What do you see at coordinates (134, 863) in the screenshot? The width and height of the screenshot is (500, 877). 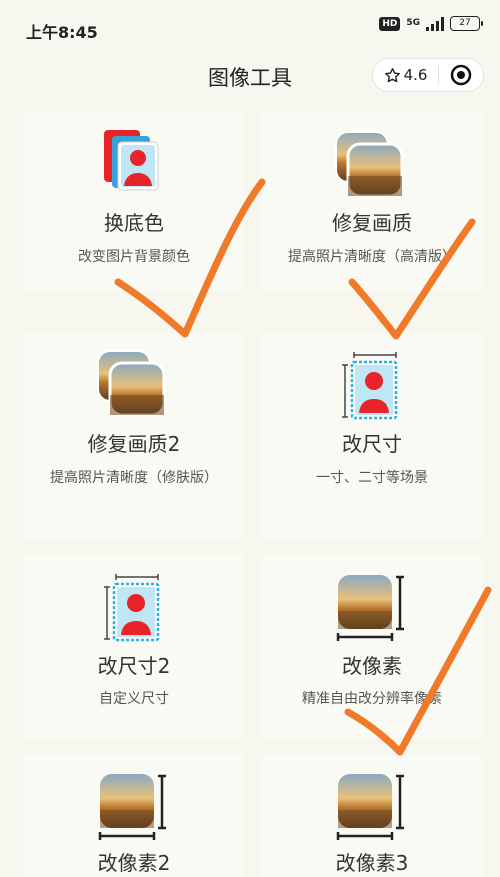 I see `tool-title: 改像素2` at bounding box center [134, 863].